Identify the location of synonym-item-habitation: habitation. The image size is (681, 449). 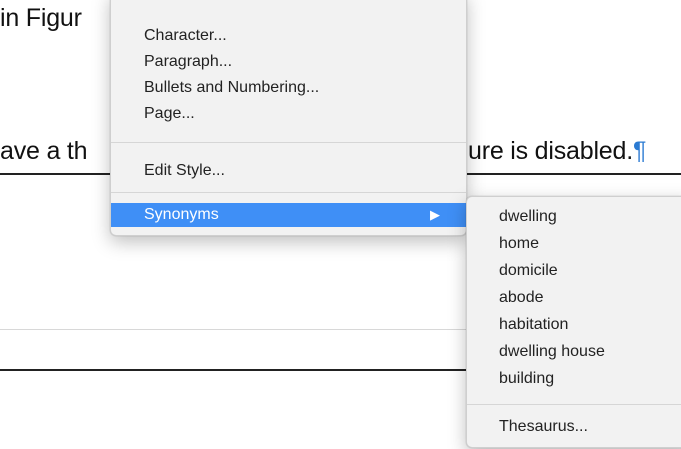
(574, 324).